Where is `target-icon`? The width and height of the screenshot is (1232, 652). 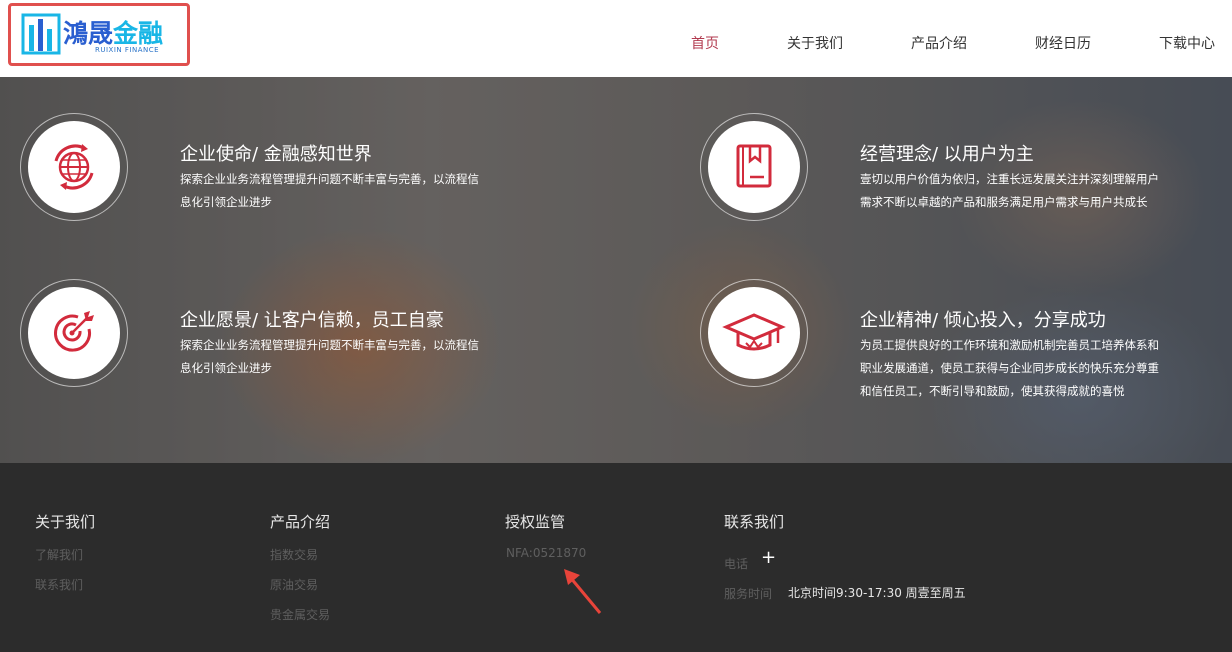 target-icon is located at coordinates (74, 331).